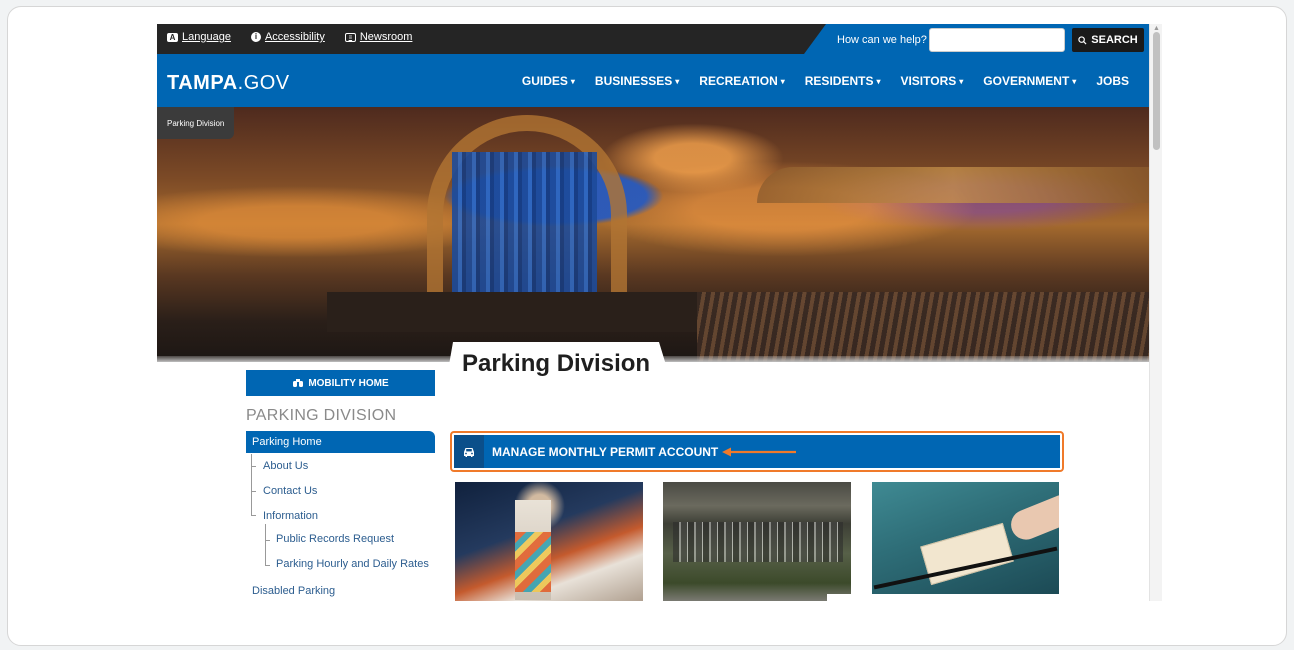 This screenshot has height=650, width=1294. What do you see at coordinates (285, 466) in the screenshot?
I see `sidebar-item-about-us: About Us` at bounding box center [285, 466].